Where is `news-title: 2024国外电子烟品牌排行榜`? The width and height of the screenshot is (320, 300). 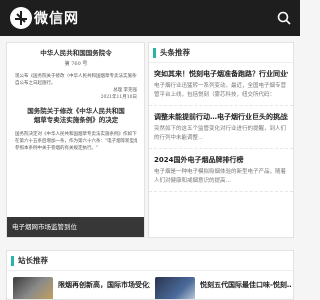 news-title: 2024国外电子烟品牌排行榜 is located at coordinates (221, 160).